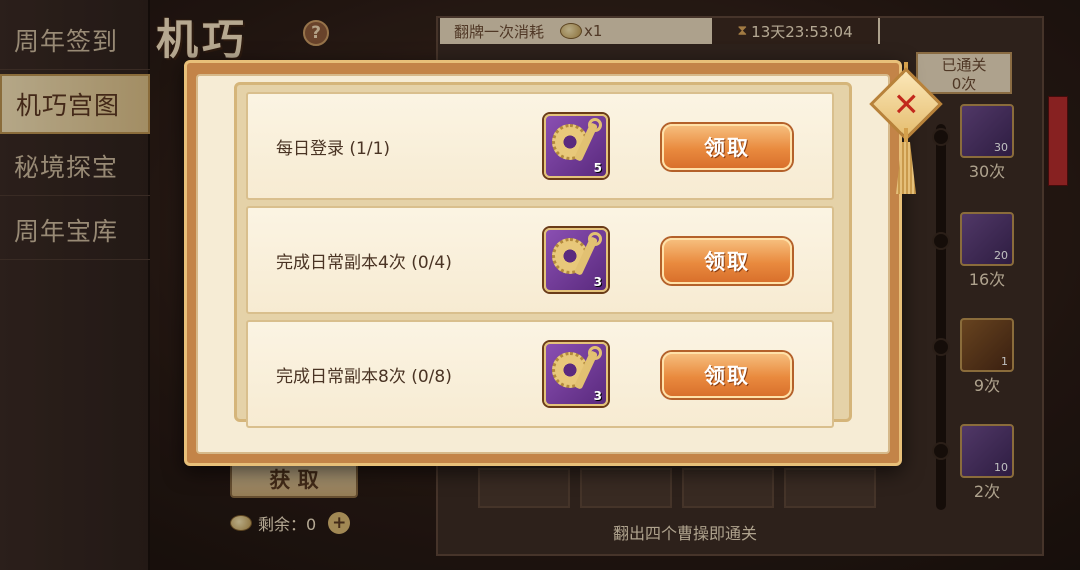  What do you see at coordinates (576, 146) in the screenshot?
I see `reward-item-icon: 5` at bounding box center [576, 146].